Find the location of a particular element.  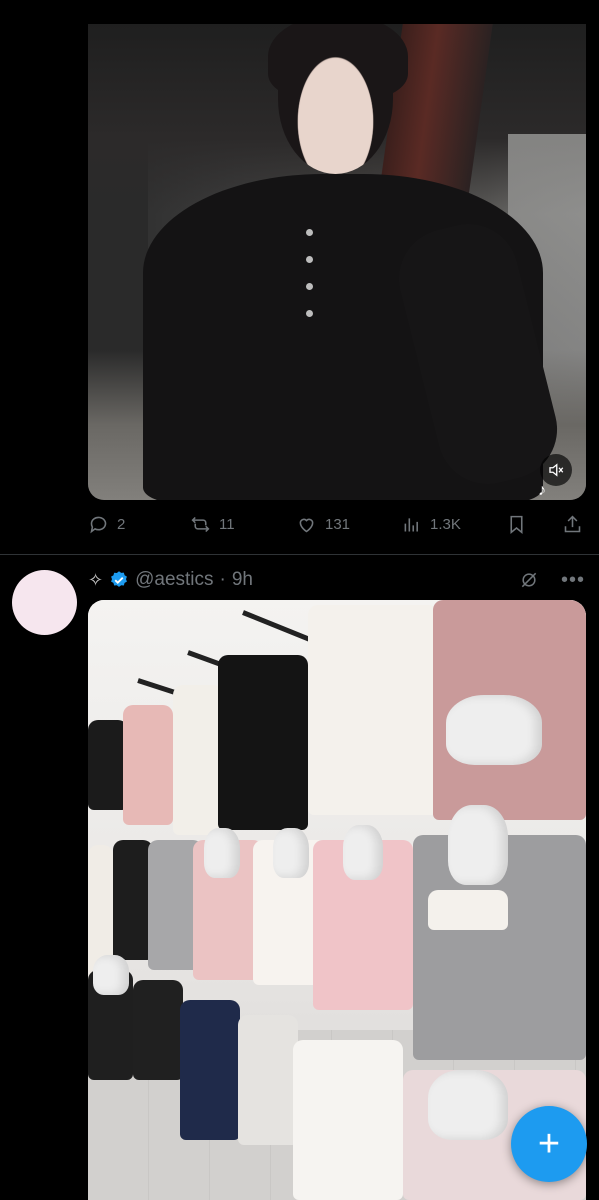

bookmark-icon is located at coordinates (516, 524).